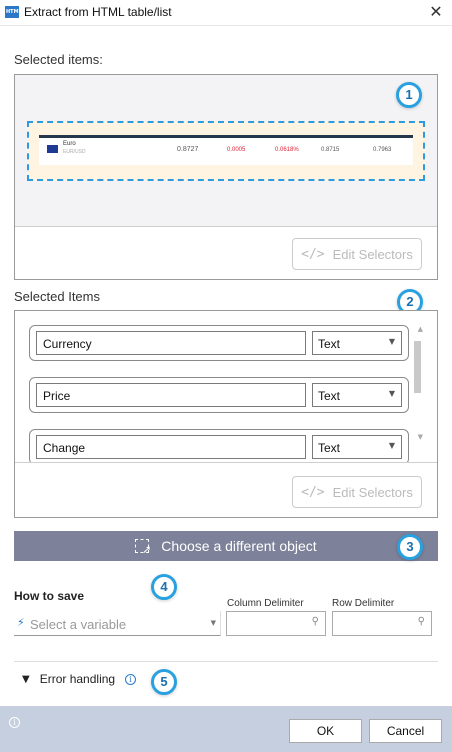 This screenshot has width=452, height=752. Describe the element at coordinates (171, 447) in the screenshot. I see `field-name-input: Change` at that location.